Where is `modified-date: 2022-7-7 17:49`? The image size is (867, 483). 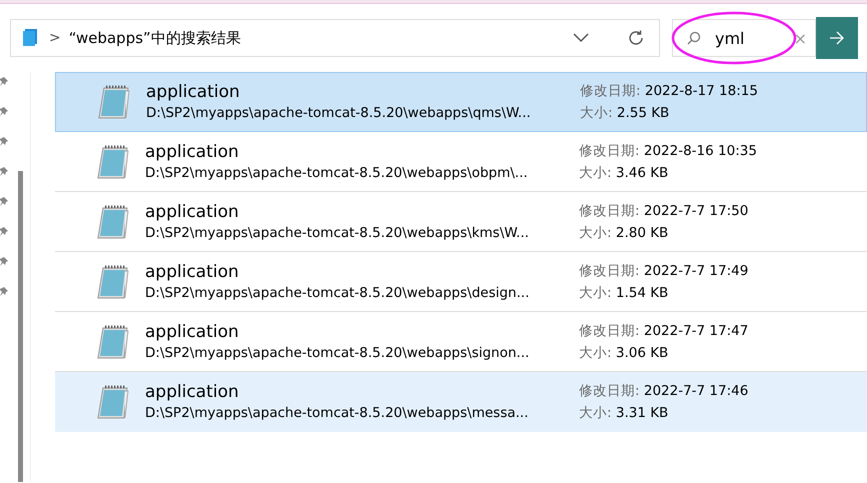 modified-date: 2022-7-7 17:49 is located at coordinates (696, 270).